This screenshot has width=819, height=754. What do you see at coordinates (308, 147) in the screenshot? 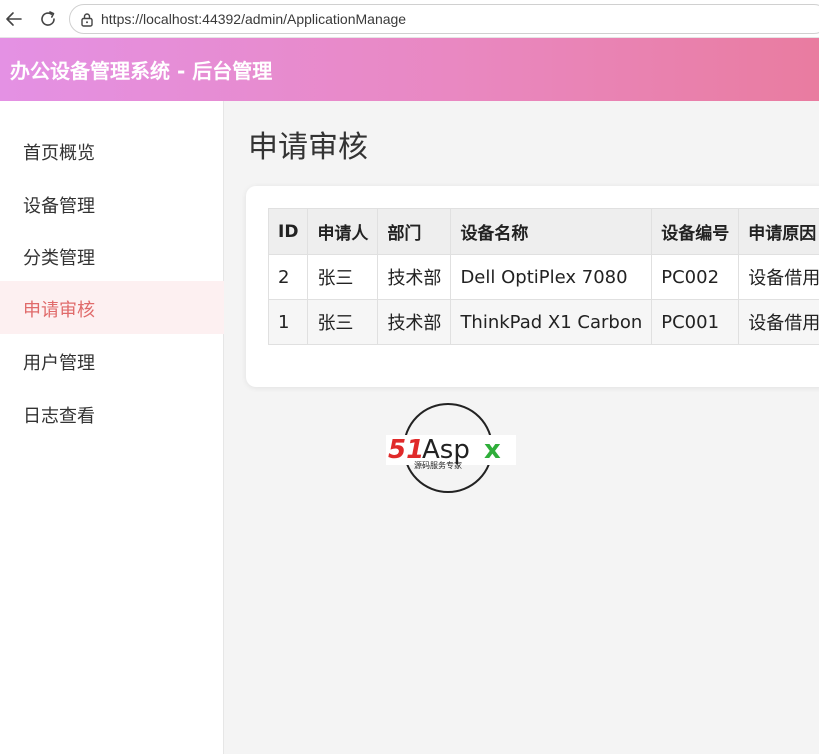
I see `page-title: 申请审核` at bounding box center [308, 147].